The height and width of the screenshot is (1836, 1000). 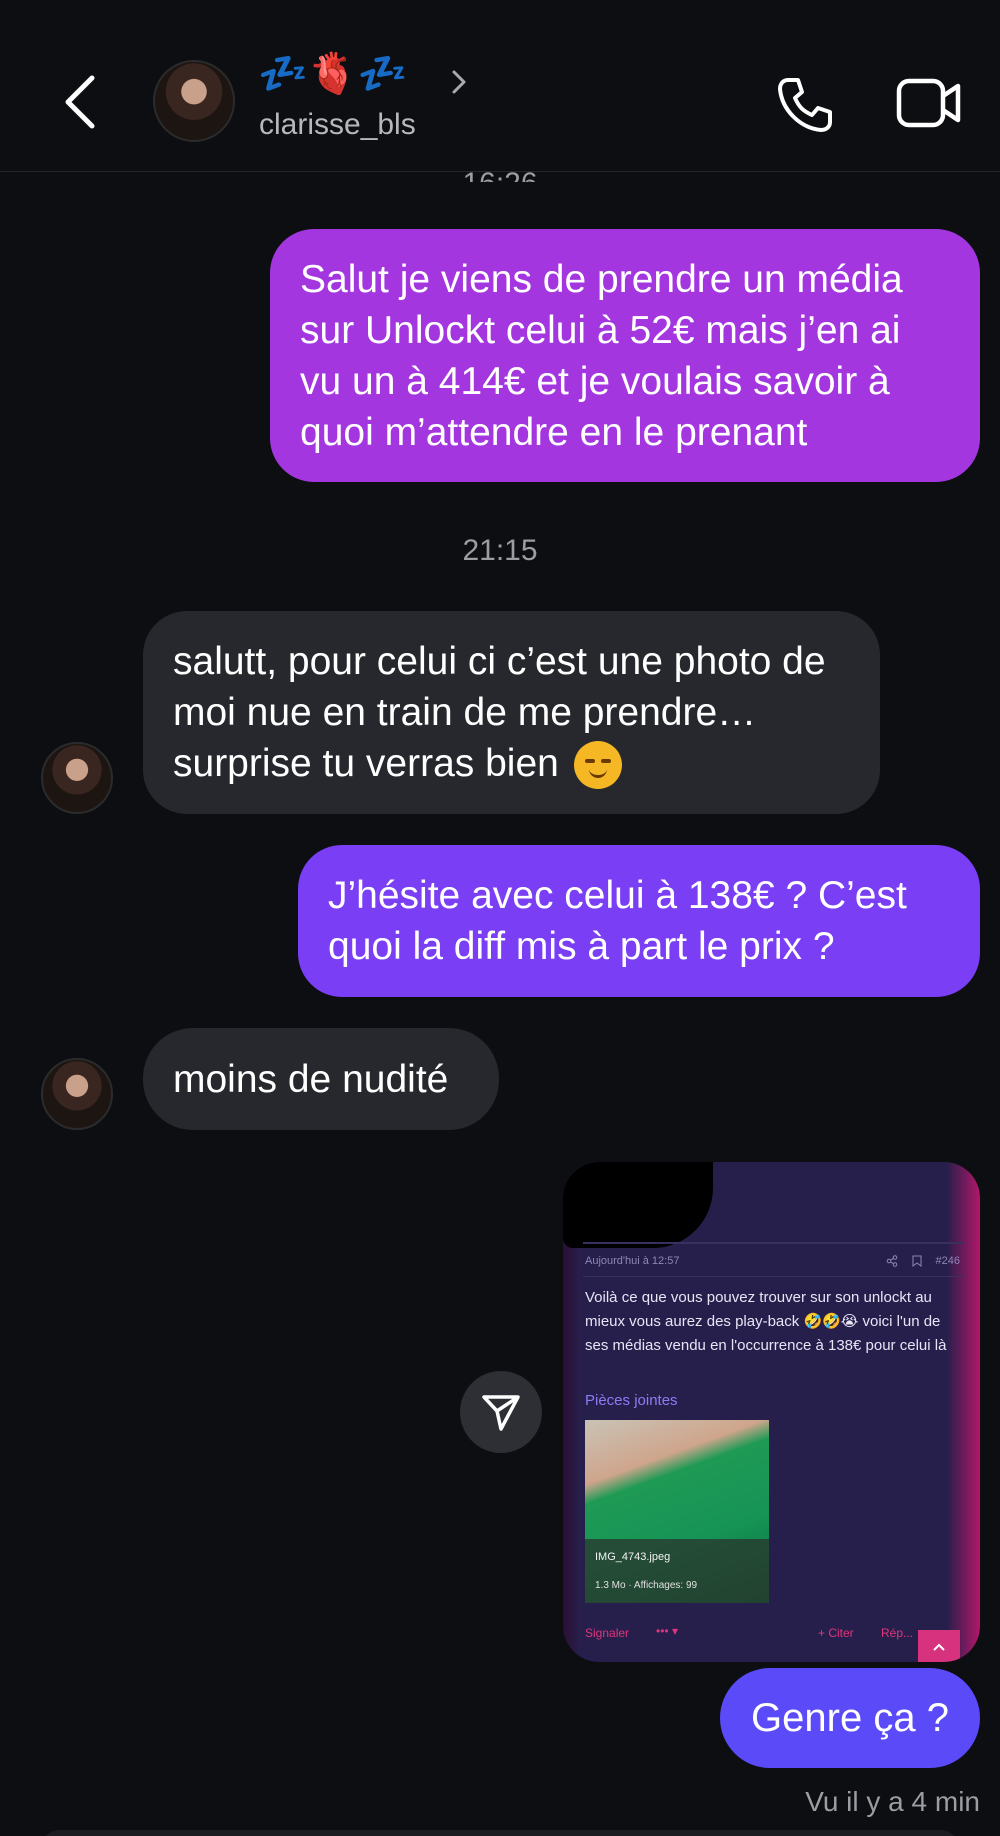 I want to click on back-arrow-icon, so click(x=82, y=102).